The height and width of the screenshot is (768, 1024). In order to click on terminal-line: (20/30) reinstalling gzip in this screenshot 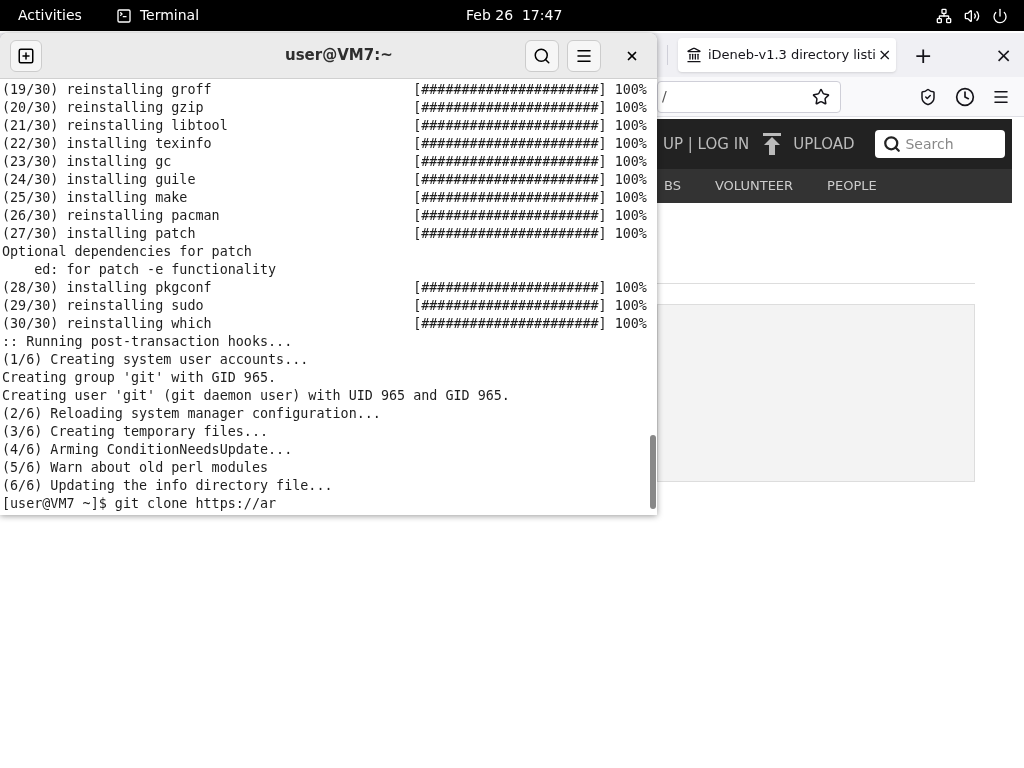, I will do `click(103, 108)`.